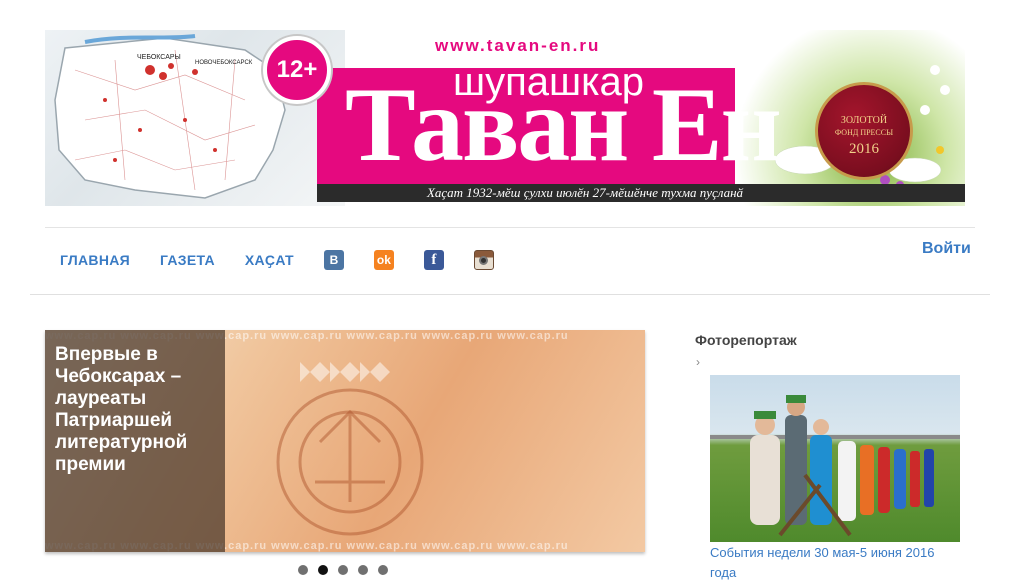 The height and width of the screenshot is (582, 1020). What do you see at coordinates (383, 260) in the screenshot?
I see `odnoklassniki-icon: ok` at bounding box center [383, 260].